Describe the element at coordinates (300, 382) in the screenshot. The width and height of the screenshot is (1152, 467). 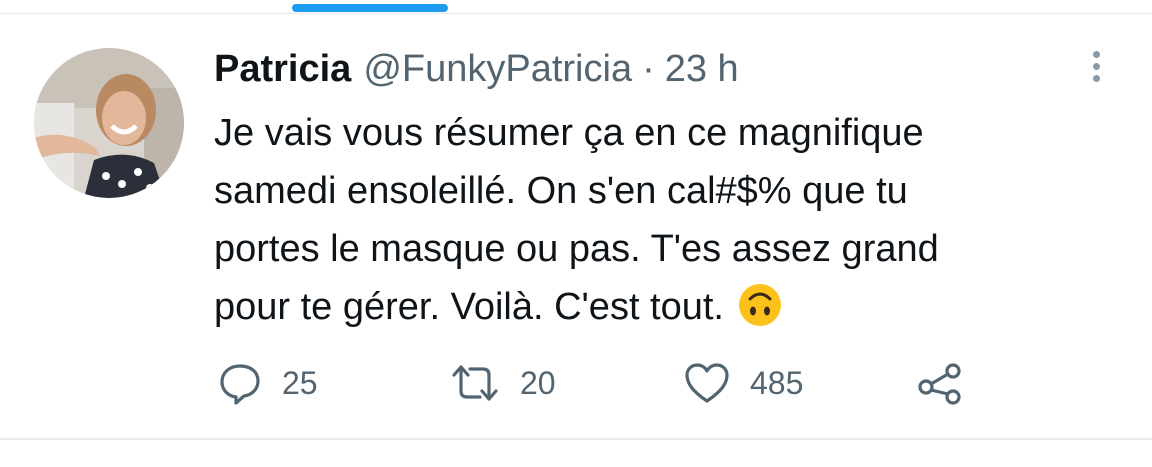
I see `reply-count: 25` at that location.